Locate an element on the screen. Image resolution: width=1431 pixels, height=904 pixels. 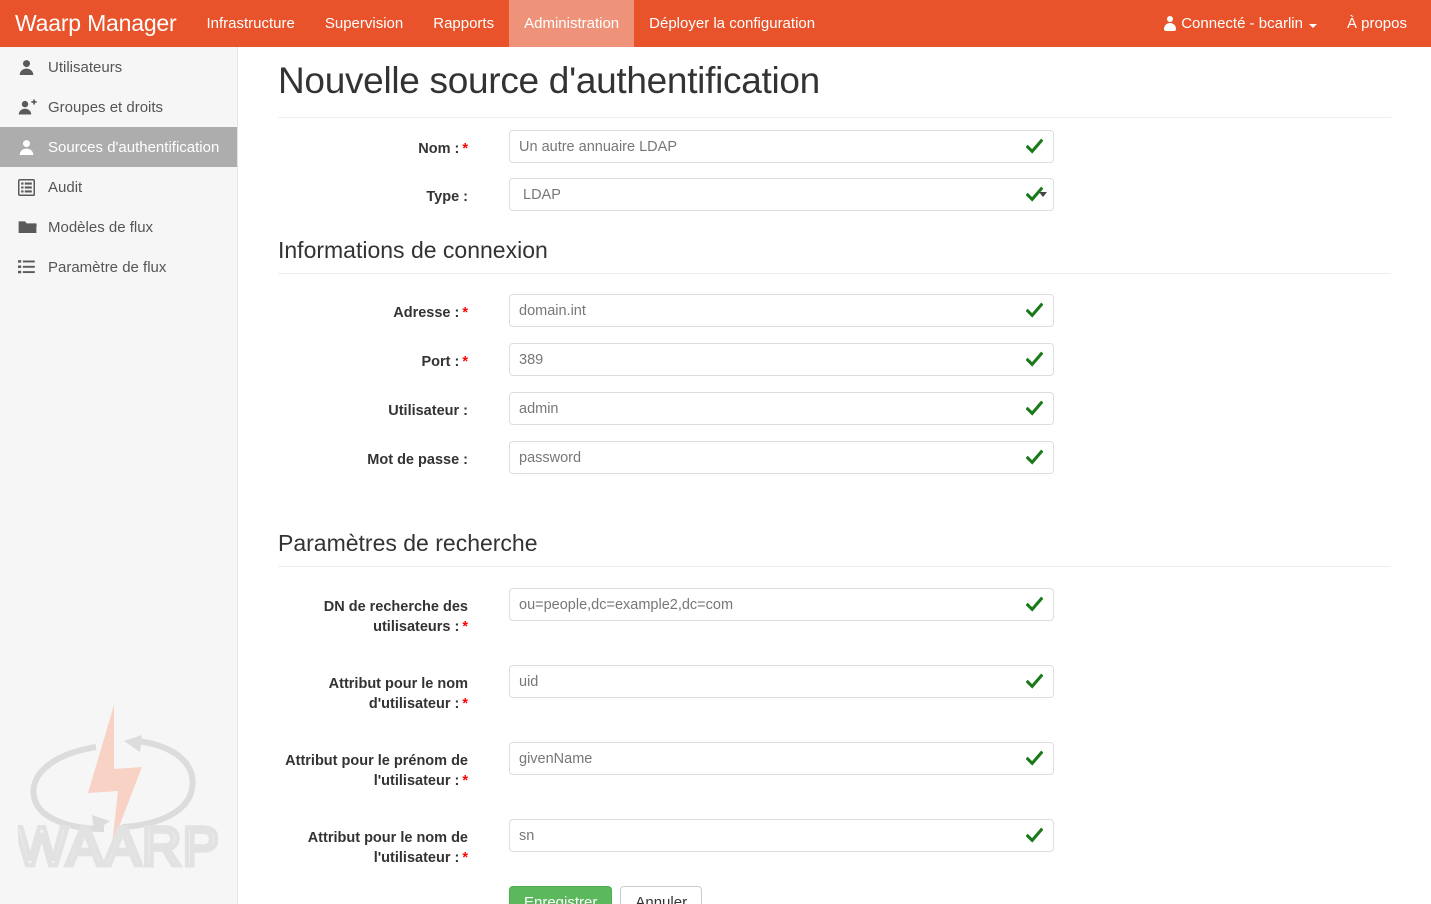
sidebar-item-label: Audit is located at coordinates (65, 187).